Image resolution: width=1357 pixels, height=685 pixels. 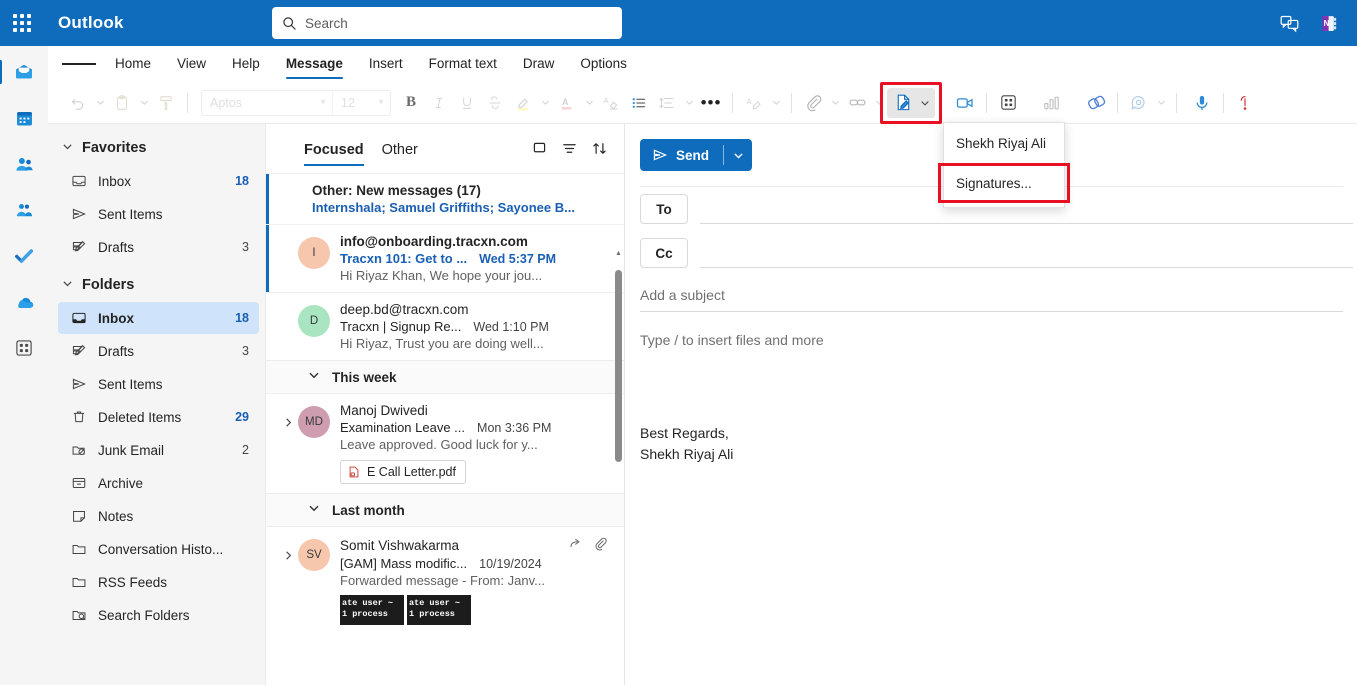 I want to click on paste-icon, so click(x=122, y=103).